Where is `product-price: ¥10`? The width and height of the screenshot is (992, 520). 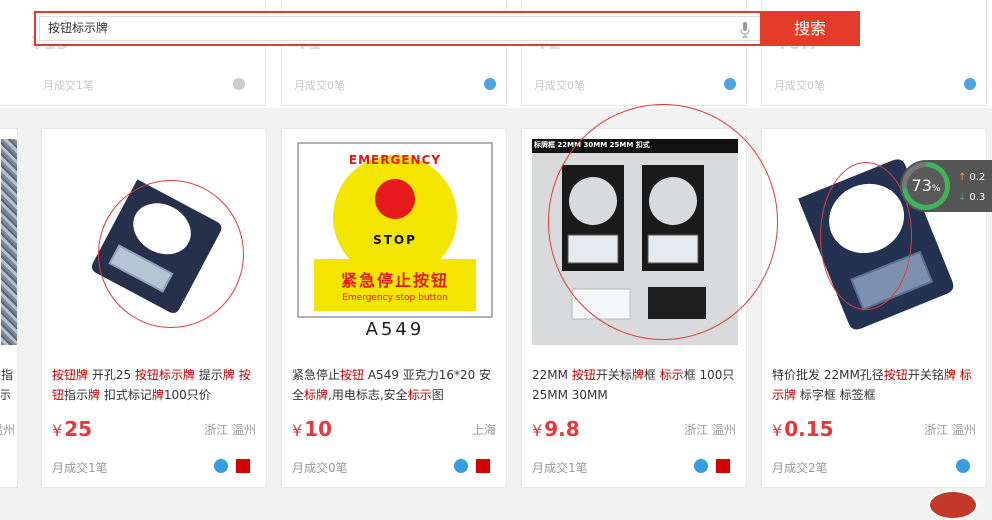
product-price: ¥10 is located at coordinates (312, 429).